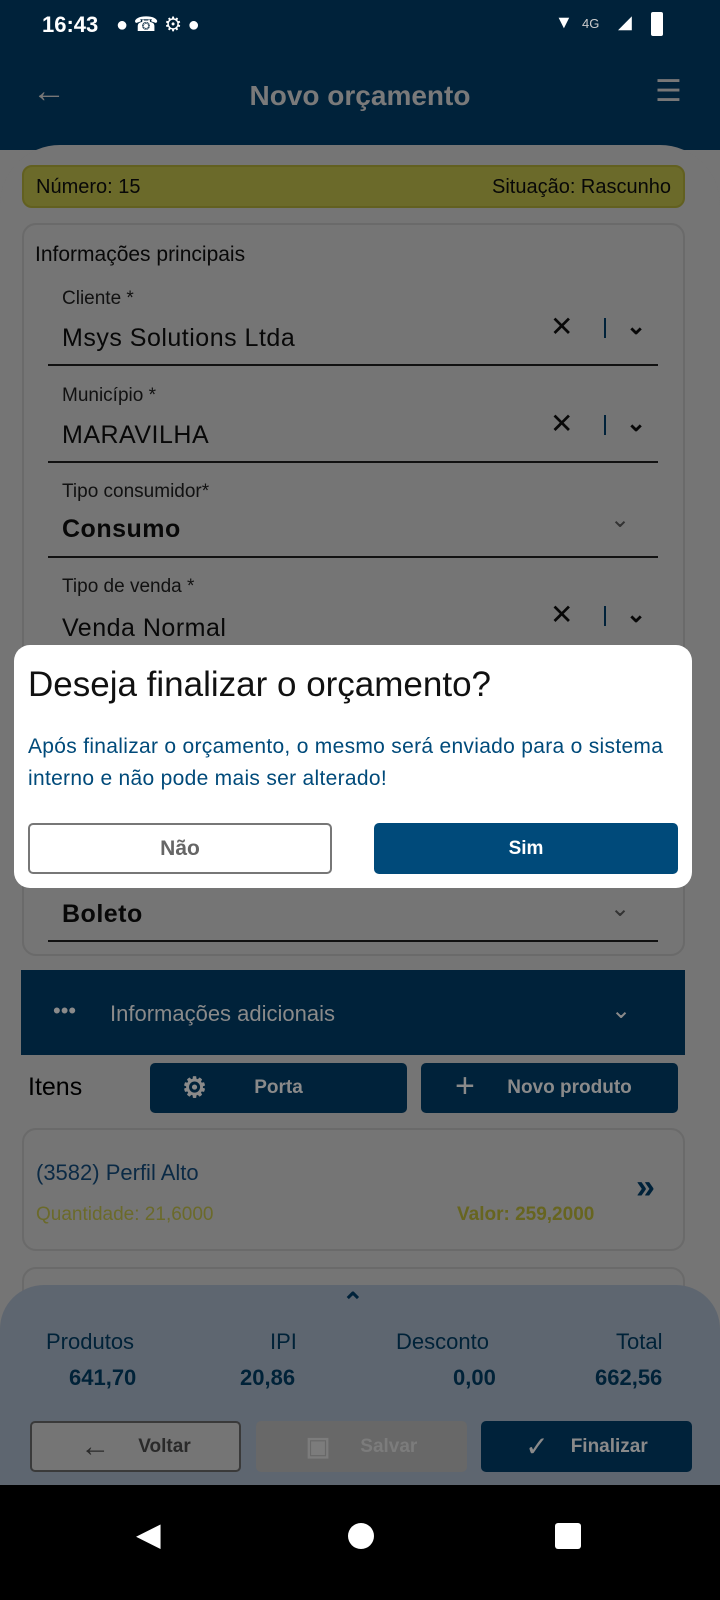 This screenshot has height=1600, width=720. What do you see at coordinates (117, 1172) in the screenshot?
I see `item-name: (3582) Perfil Alto` at bounding box center [117, 1172].